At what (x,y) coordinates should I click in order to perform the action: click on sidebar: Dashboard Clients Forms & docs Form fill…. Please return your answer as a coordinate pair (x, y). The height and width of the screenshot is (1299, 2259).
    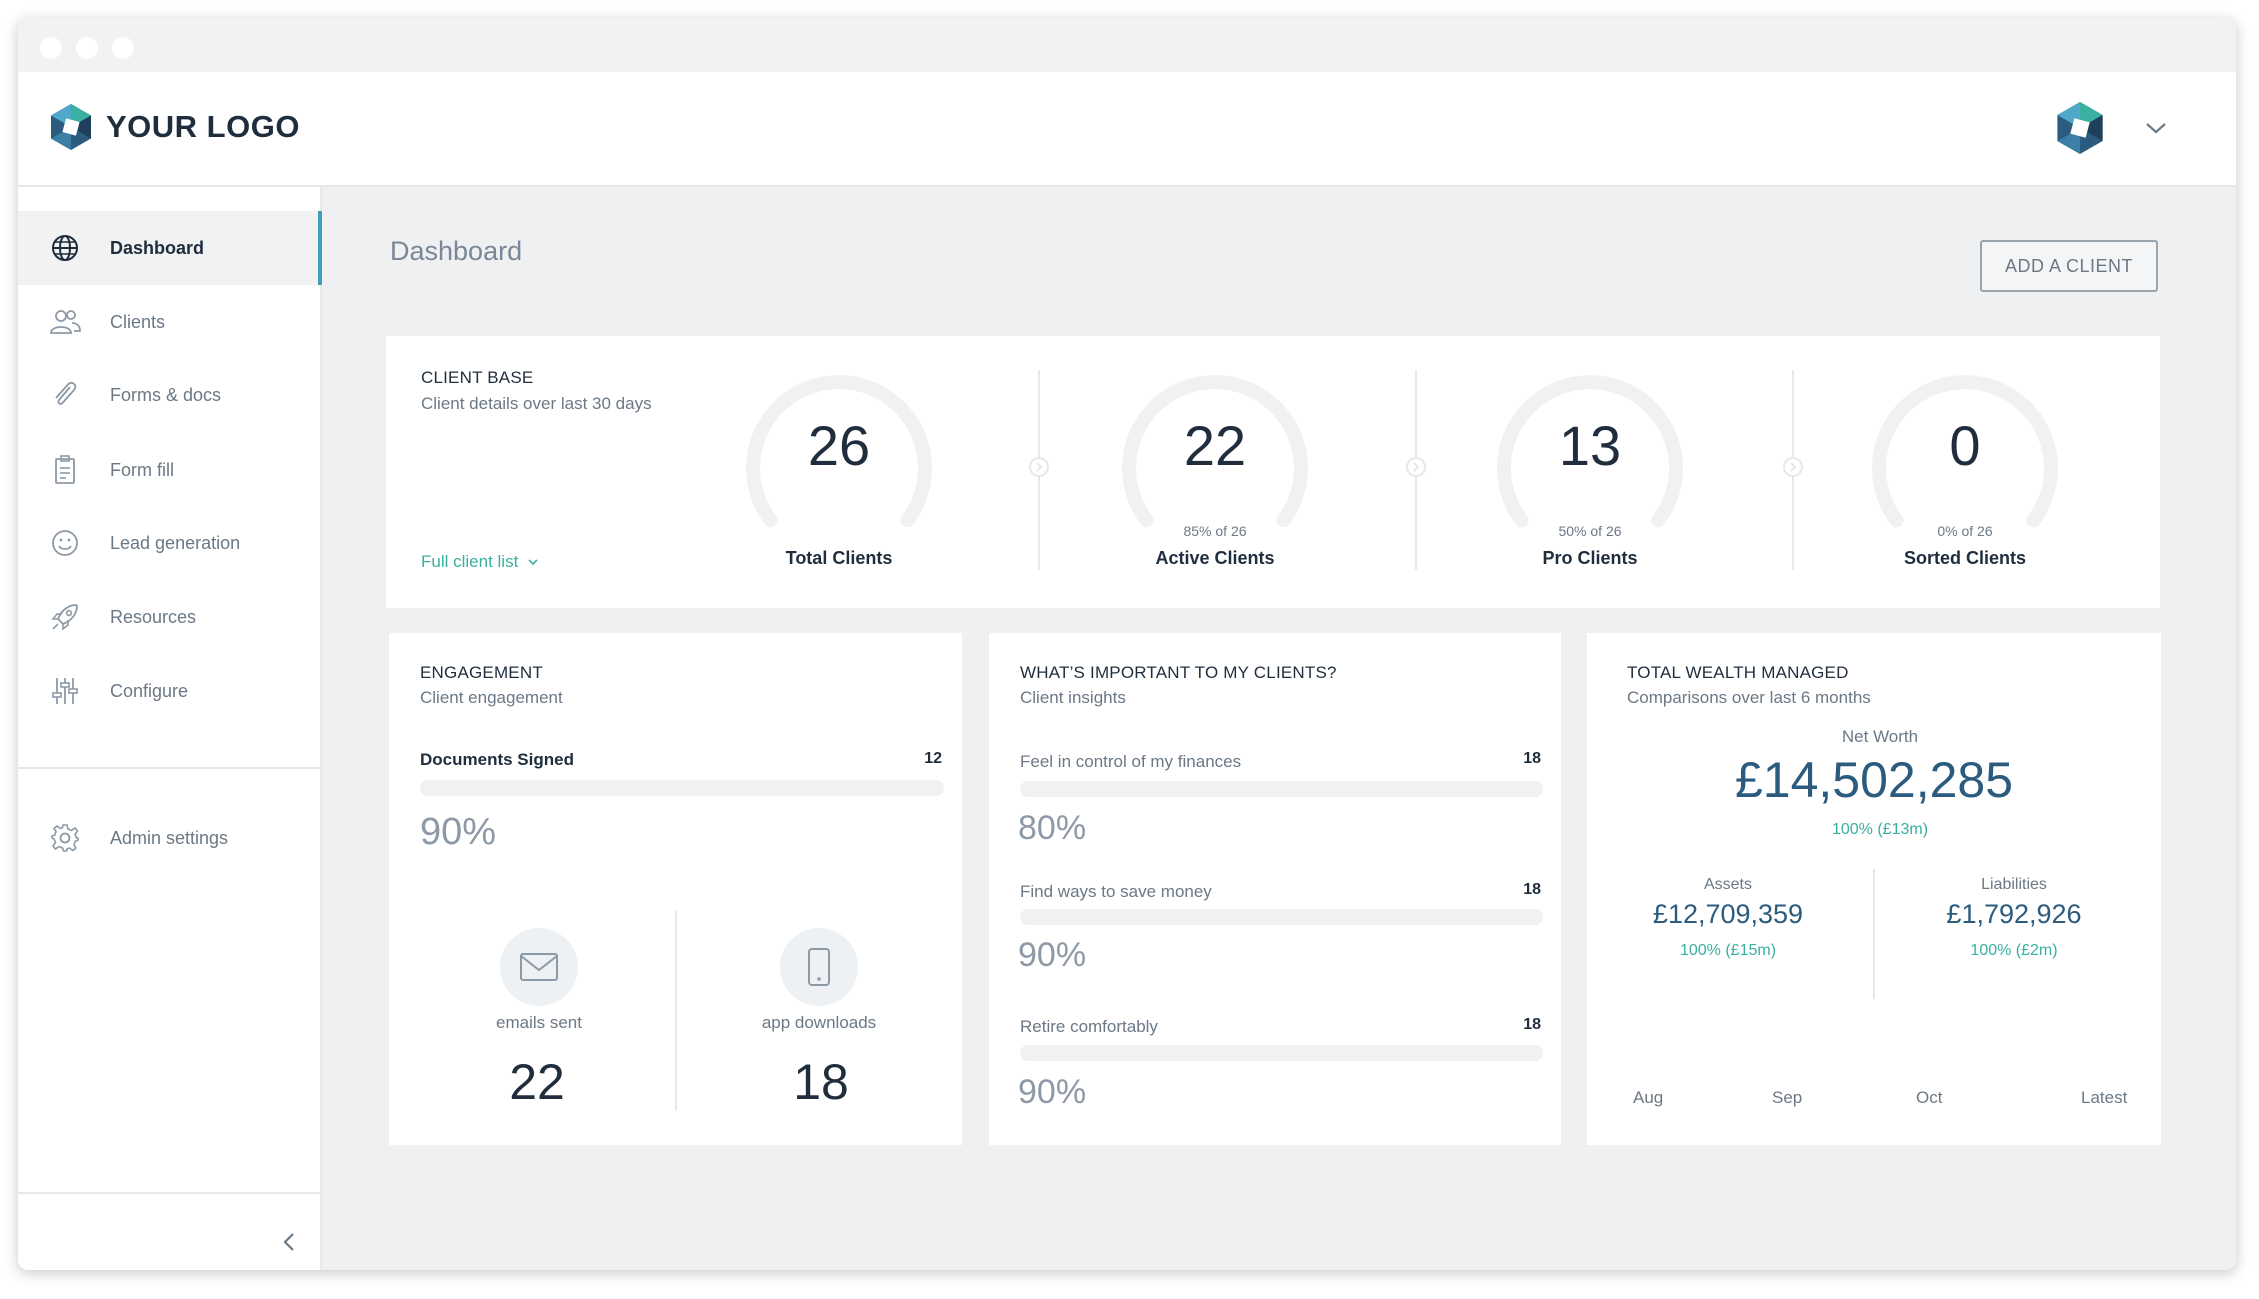
    Looking at the image, I should click on (170, 728).